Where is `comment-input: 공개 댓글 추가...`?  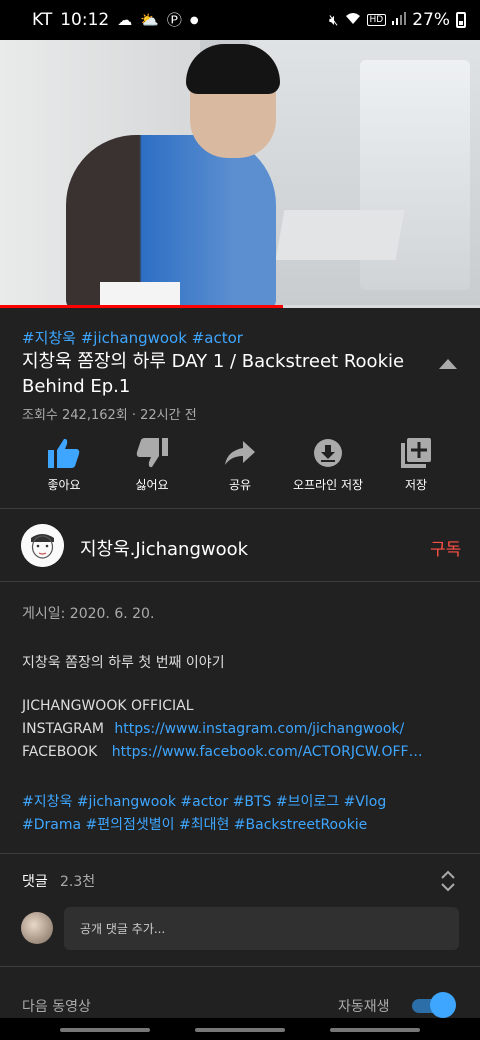
comment-input: 공개 댓글 추가... is located at coordinates (261, 928).